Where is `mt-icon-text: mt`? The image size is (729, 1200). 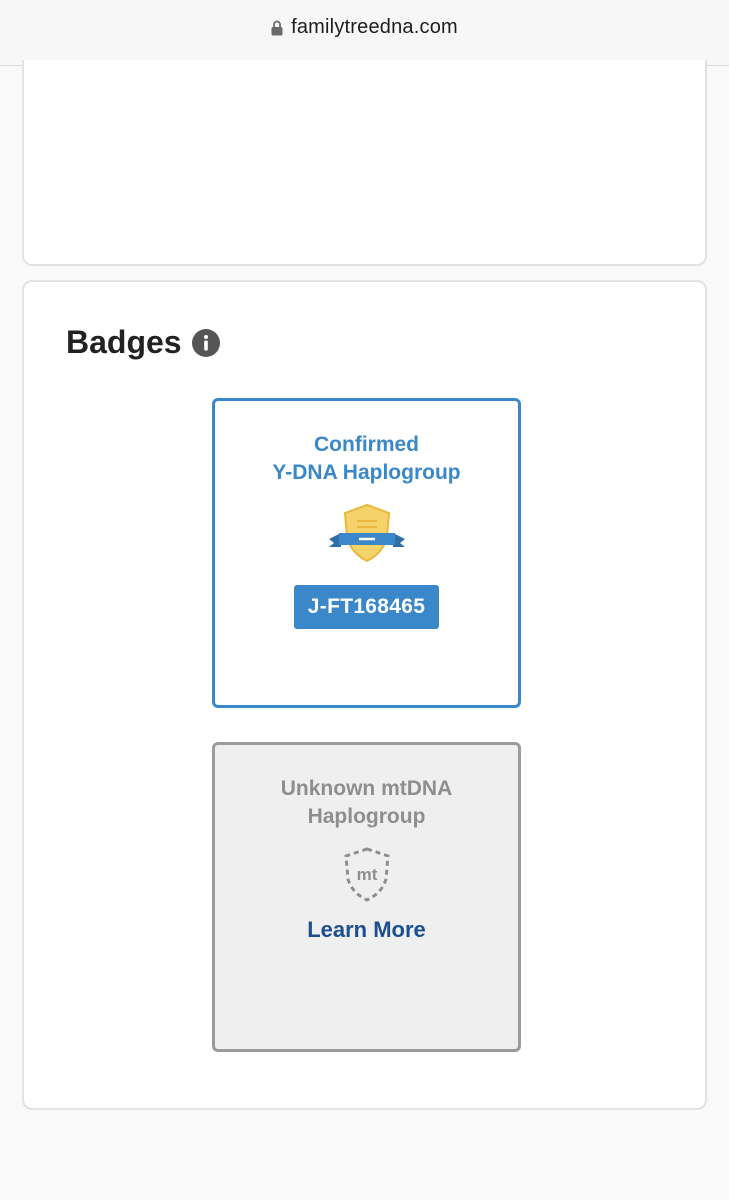
mt-icon-text: mt is located at coordinates (366, 874).